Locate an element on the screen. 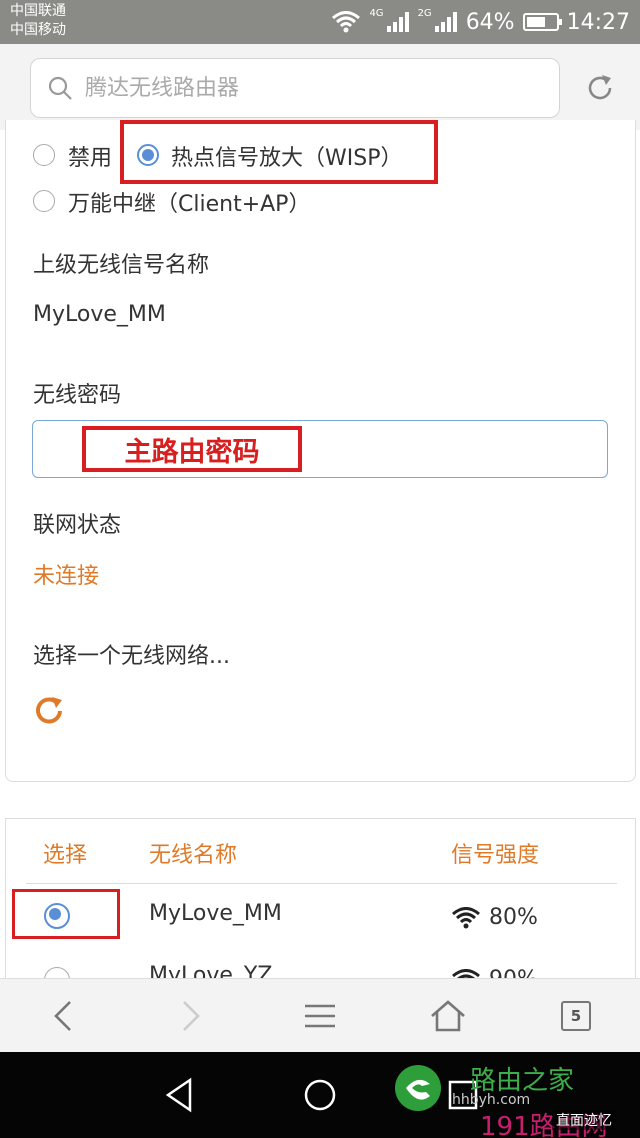  refresh-networks-icon is located at coordinates (49, 711).